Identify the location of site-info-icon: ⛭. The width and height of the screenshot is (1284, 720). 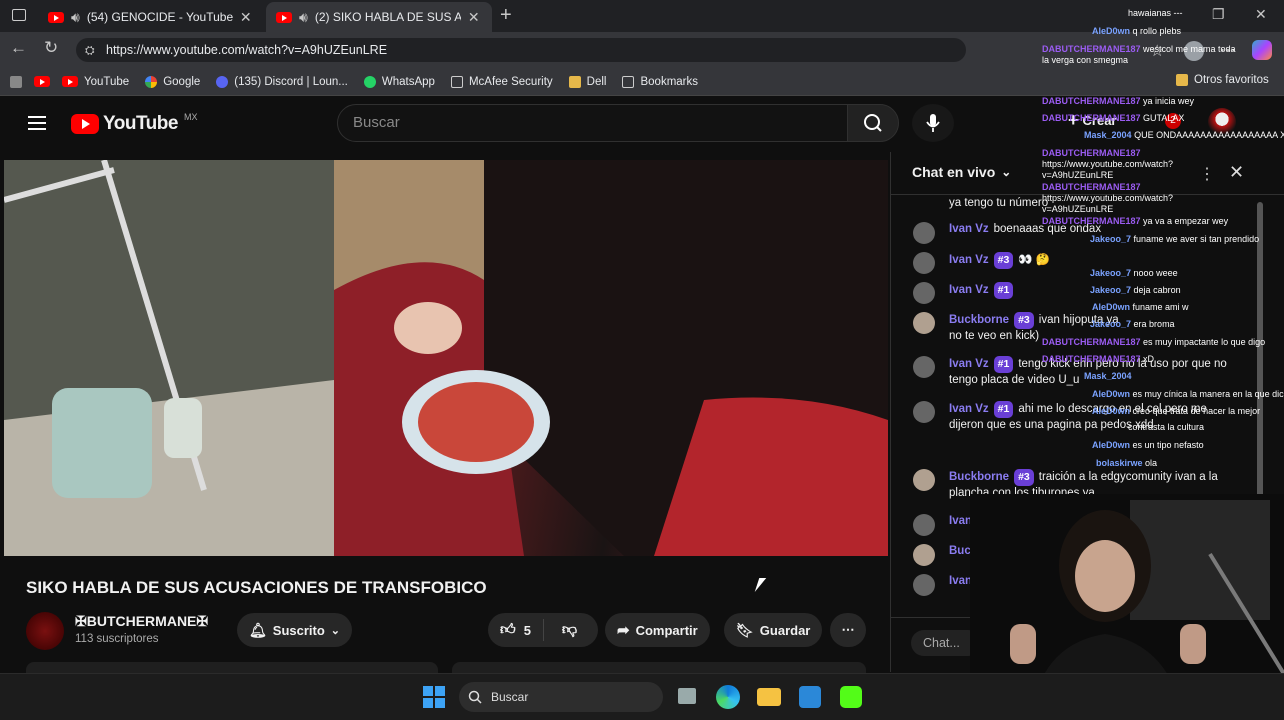
(90, 50).